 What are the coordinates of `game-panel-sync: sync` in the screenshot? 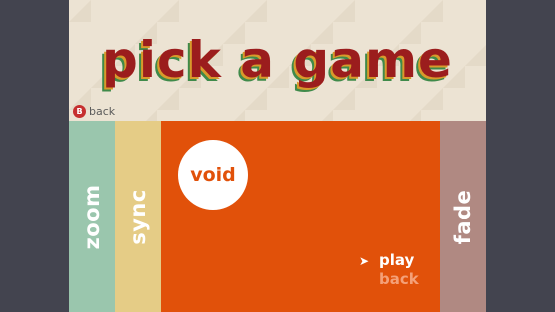 It's located at (138, 216).